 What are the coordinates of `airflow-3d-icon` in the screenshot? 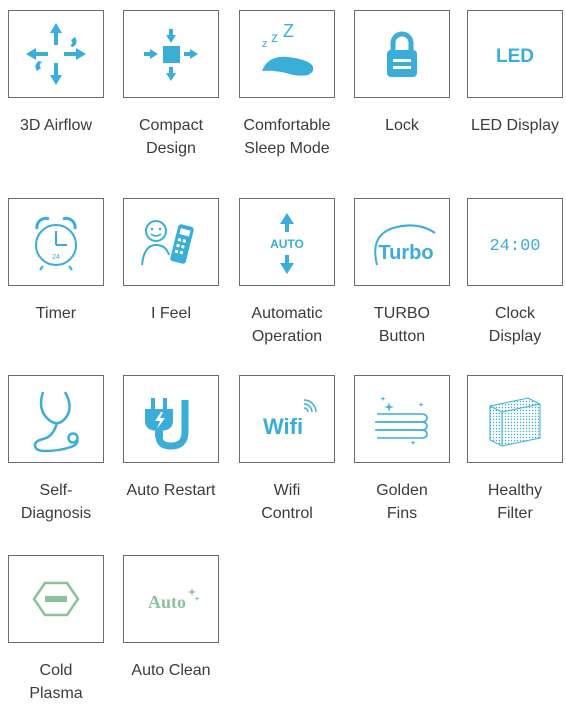 It's located at (56, 54).